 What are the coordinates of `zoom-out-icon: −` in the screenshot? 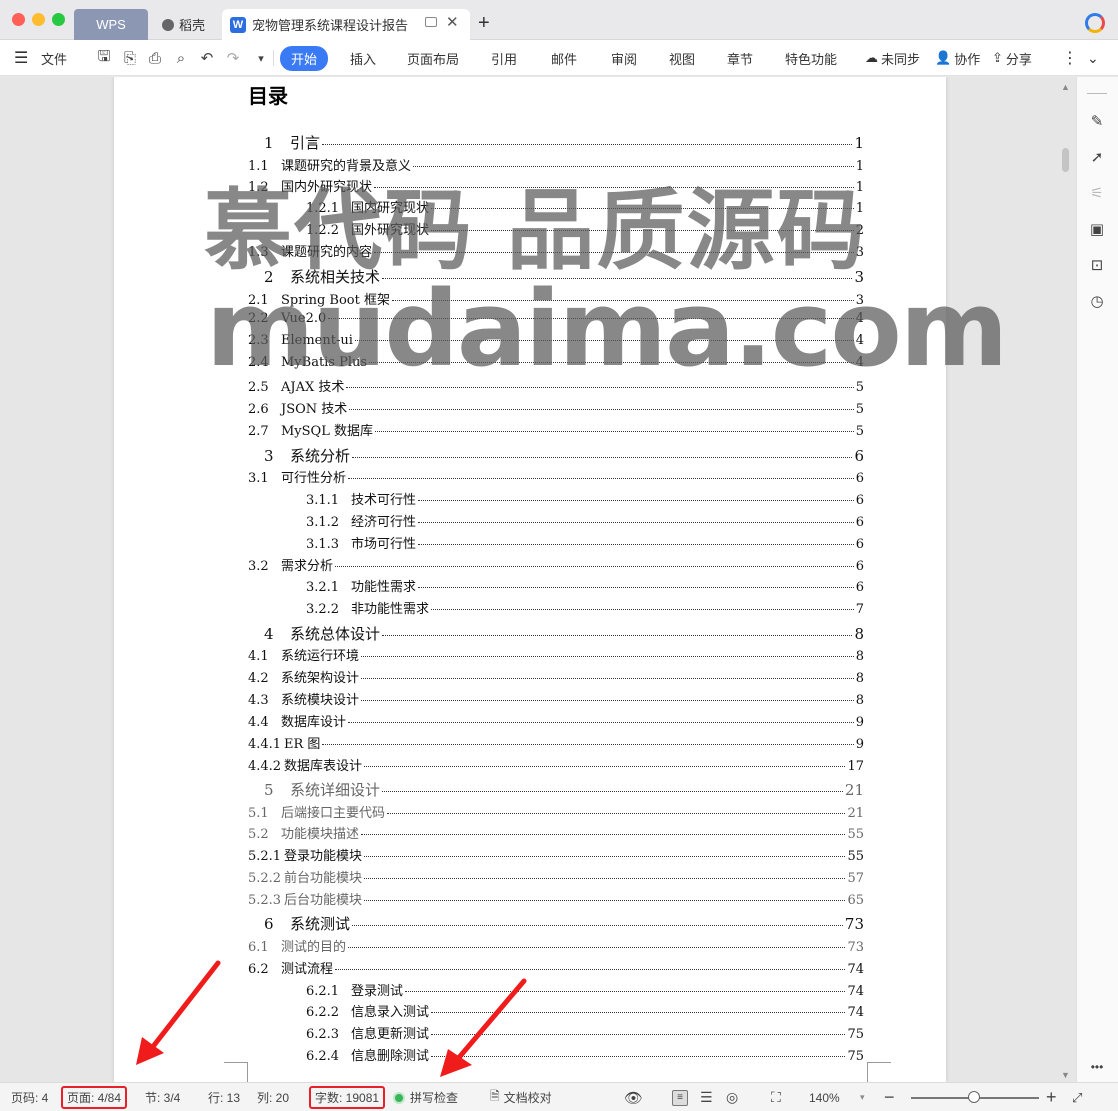 It's located at (889, 1097).